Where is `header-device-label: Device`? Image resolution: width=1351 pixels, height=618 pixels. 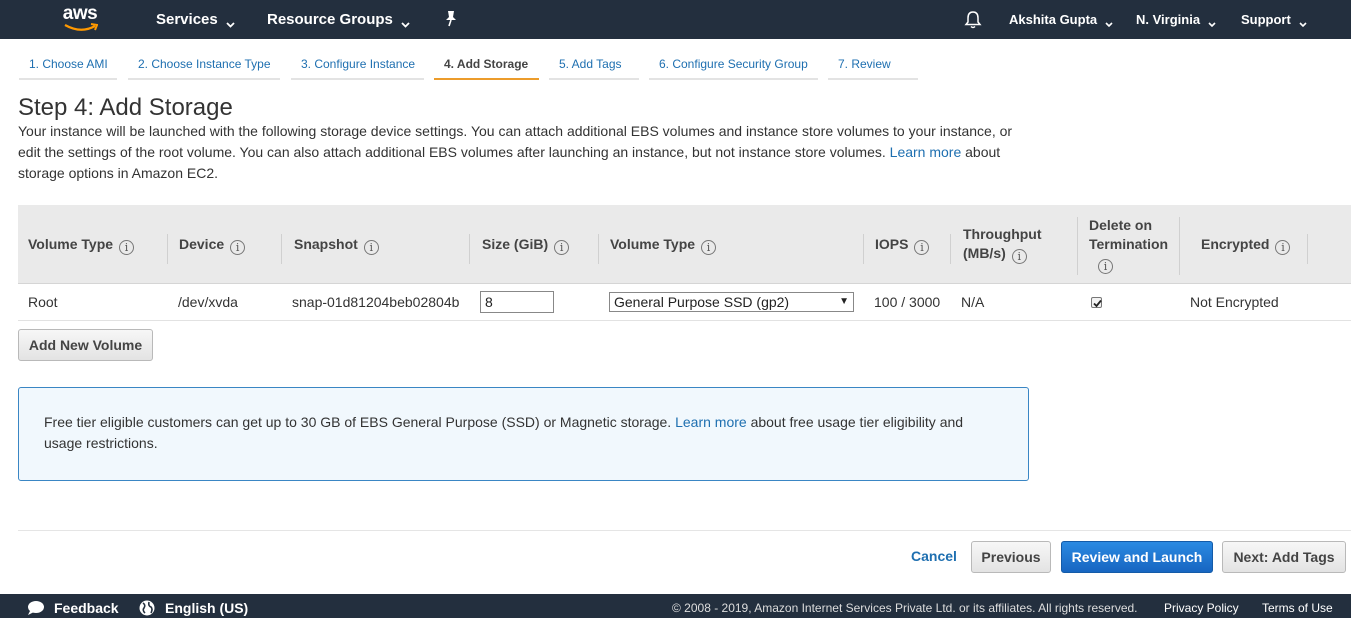
header-device-label: Device is located at coordinates (202, 244).